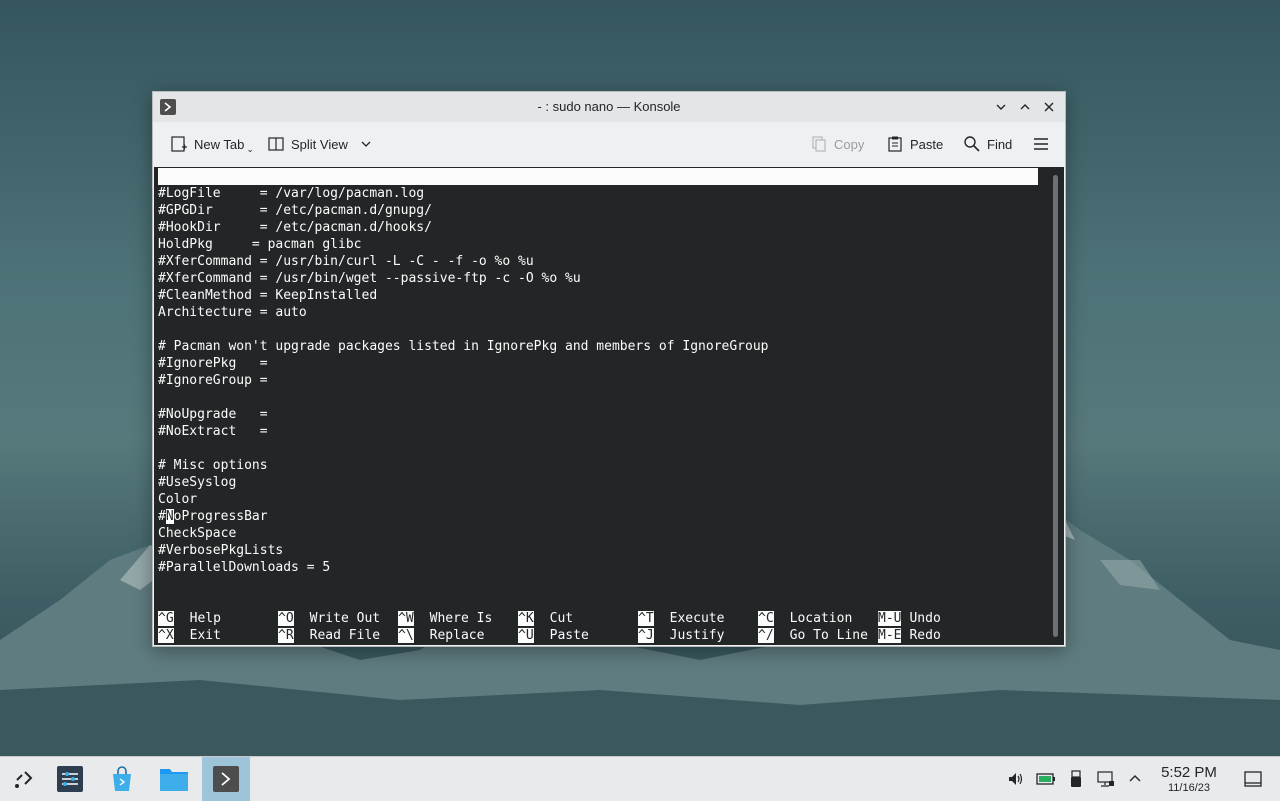 Image resolution: width=1280 pixels, height=801 pixels. Describe the element at coordinates (463, 567) in the screenshot. I see `editor-line: #ParallelDownloads = 5` at that location.